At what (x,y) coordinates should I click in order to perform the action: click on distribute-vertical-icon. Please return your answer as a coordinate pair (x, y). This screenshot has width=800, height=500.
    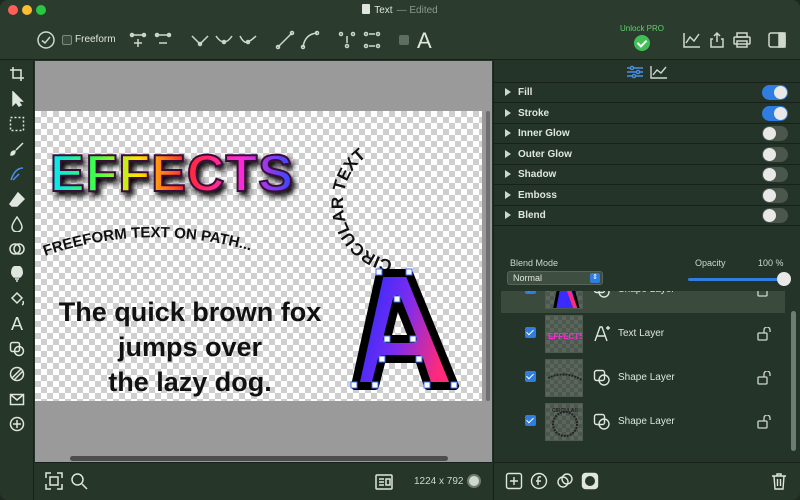
    Looking at the image, I should click on (347, 40).